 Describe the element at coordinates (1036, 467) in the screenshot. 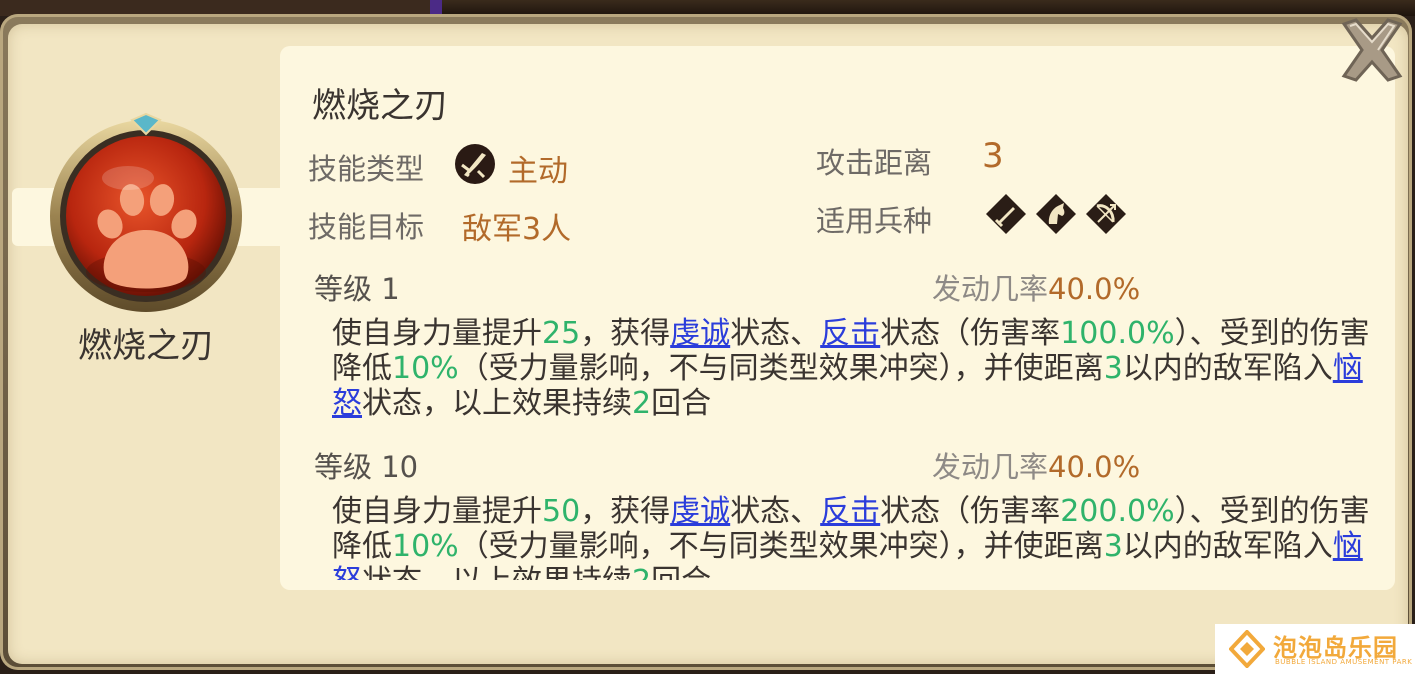

I see `level-10-rate: 发动几率40.0%` at that location.